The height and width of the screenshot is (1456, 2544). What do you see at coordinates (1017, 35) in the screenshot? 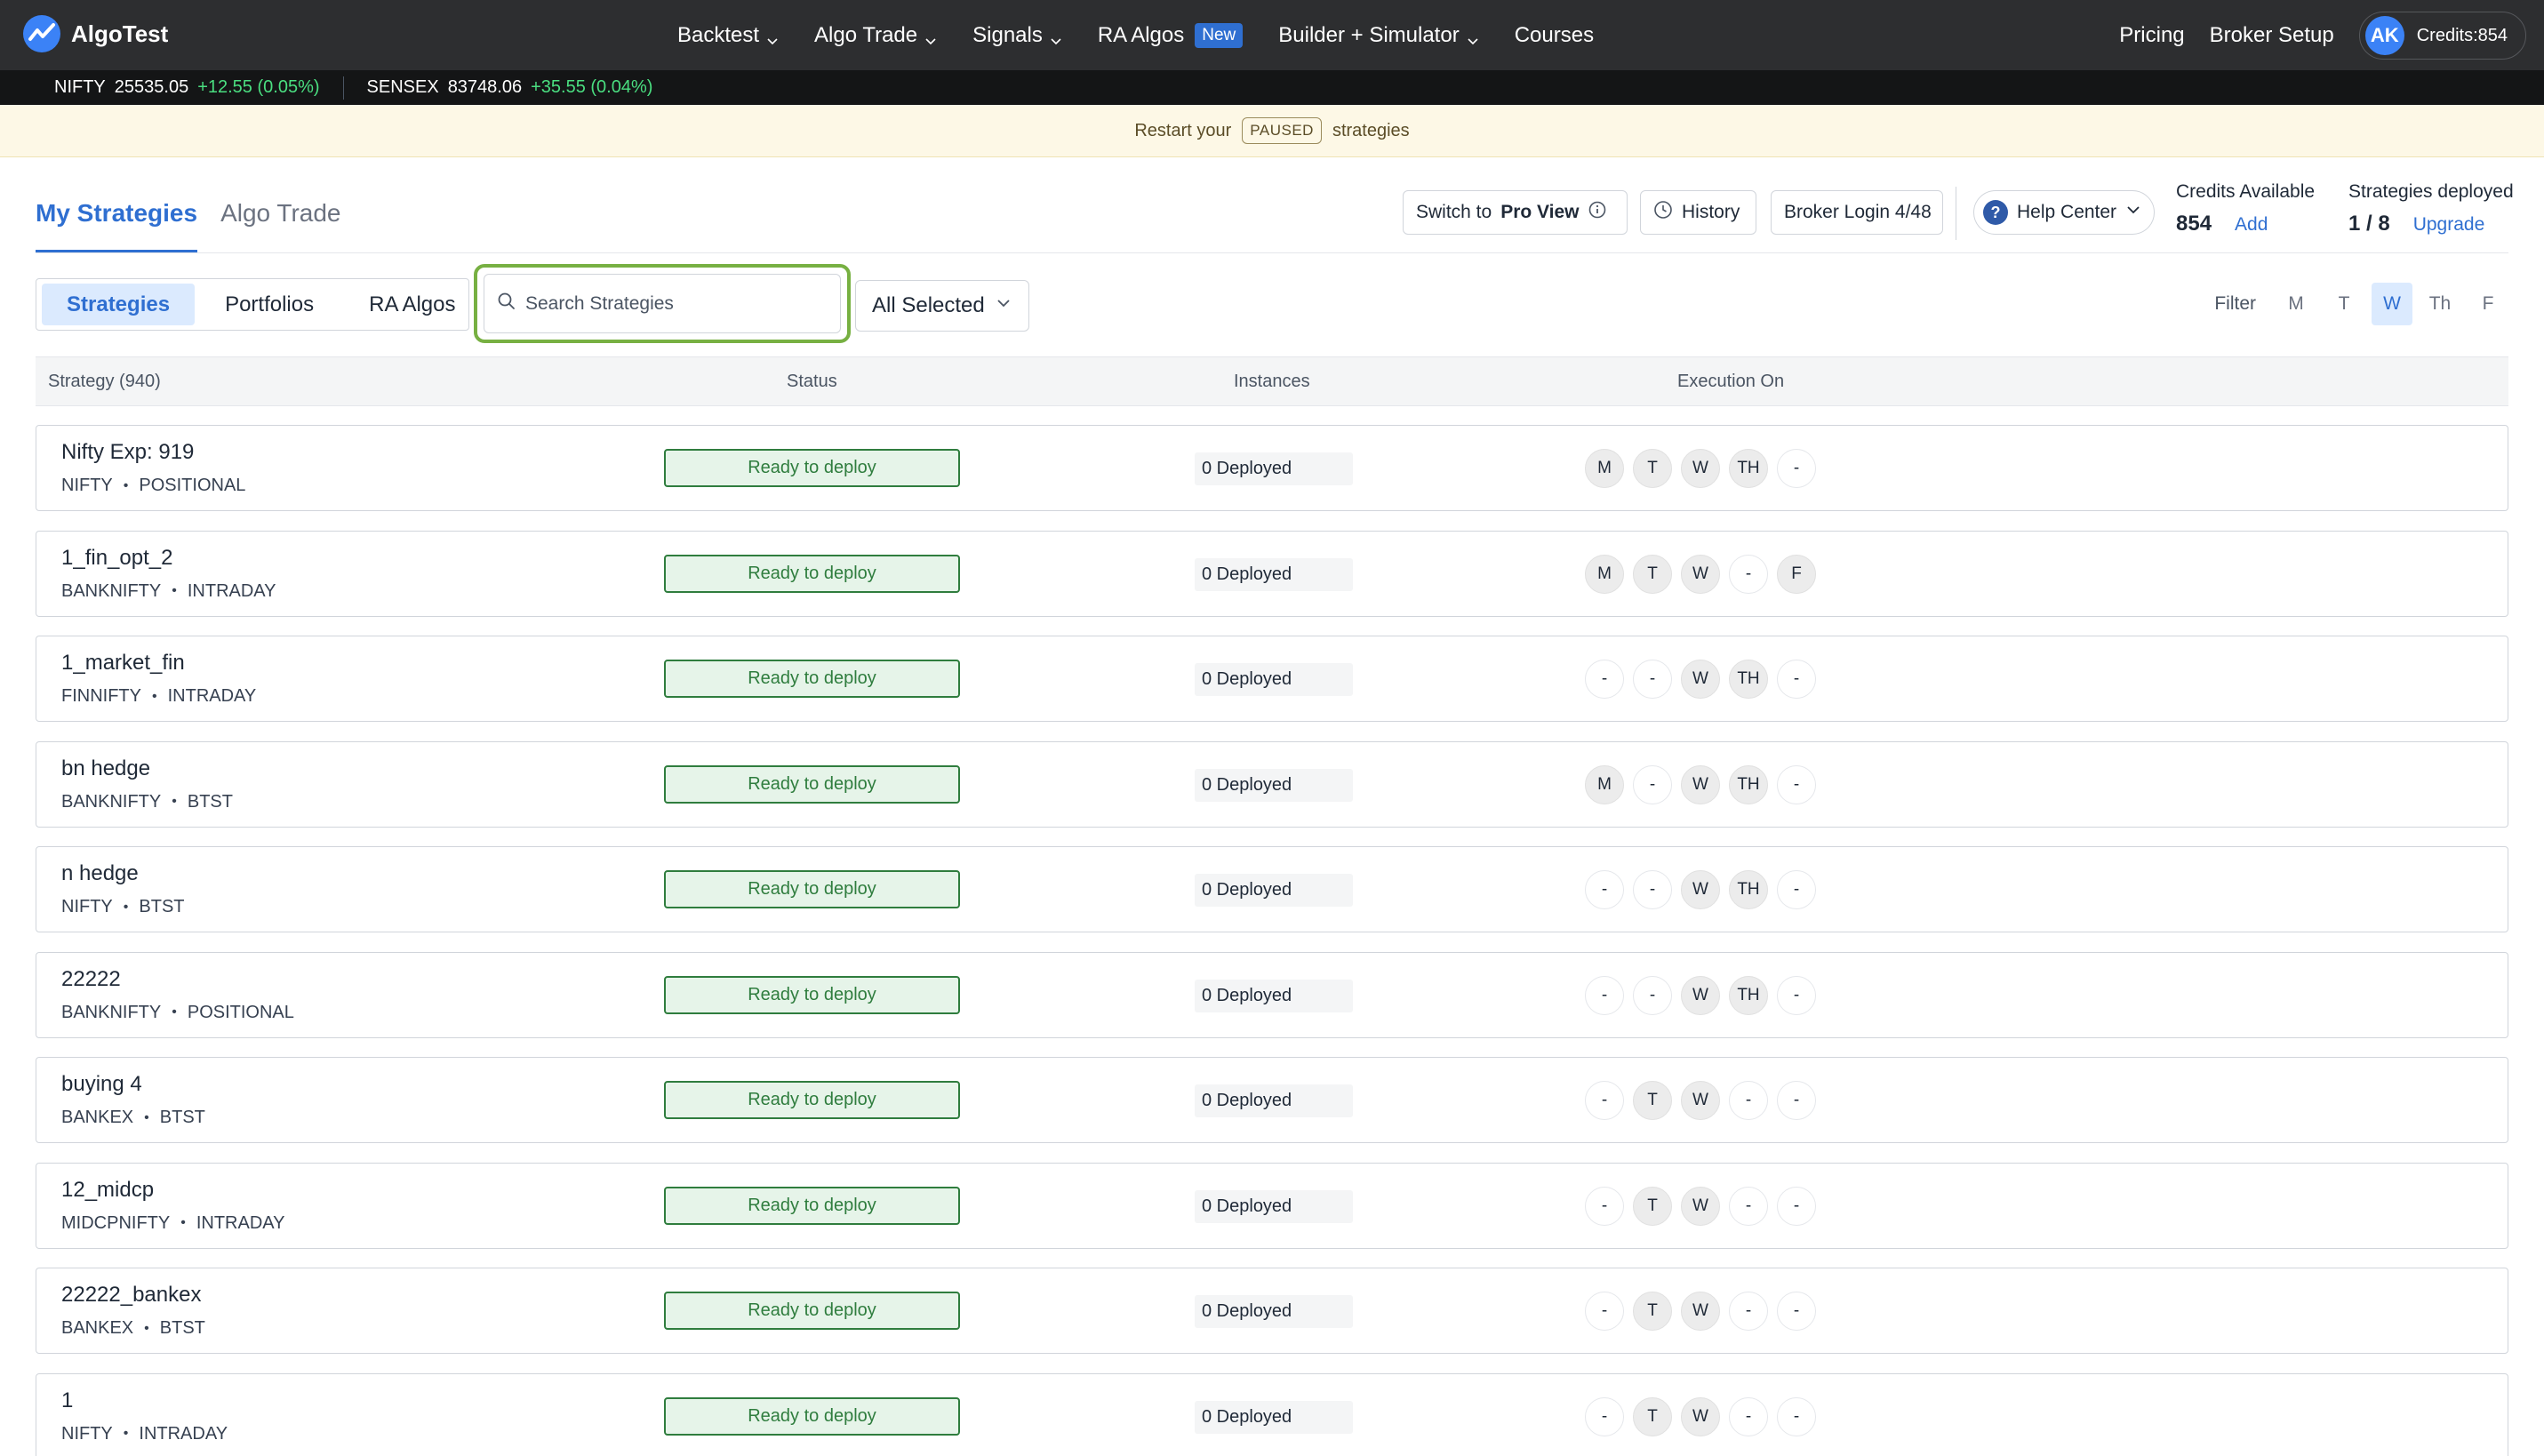
I see `nav-item-signals: Signals` at bounding box center [1017, 35].